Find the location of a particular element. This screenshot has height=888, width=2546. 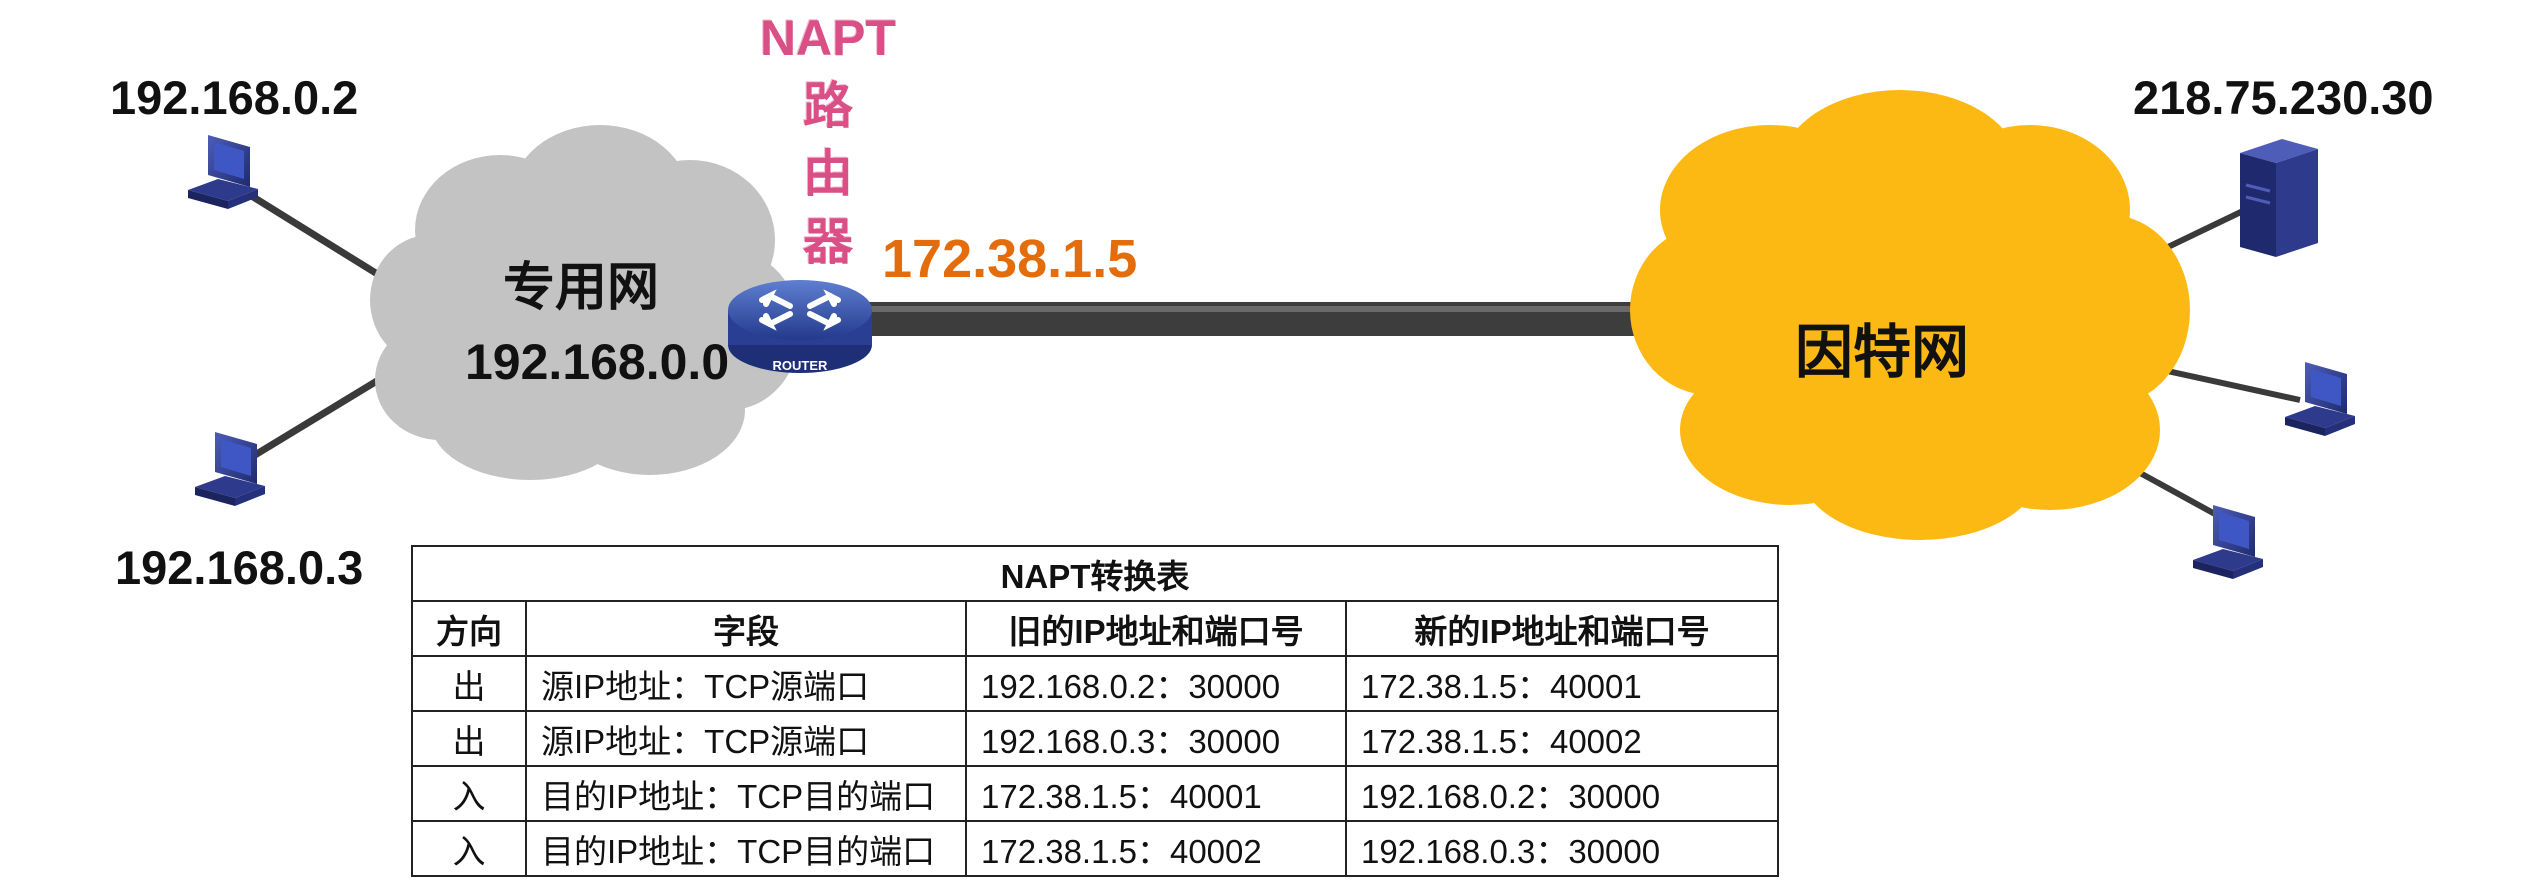

table-caption: NAPT转换表 is located at coordinates (1095, 573).